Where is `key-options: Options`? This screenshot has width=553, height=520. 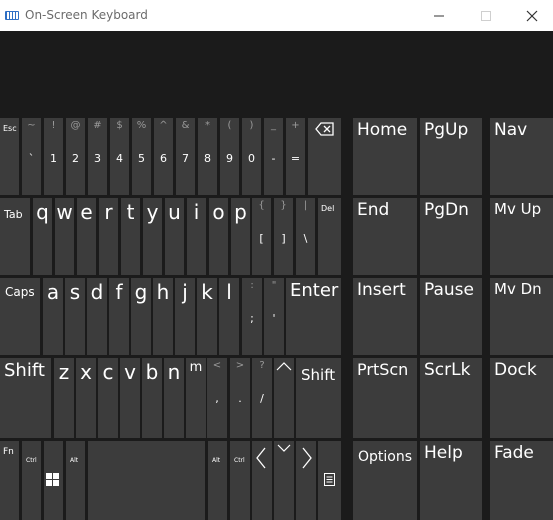
key-options: Options is located at coordinates (385, 480).